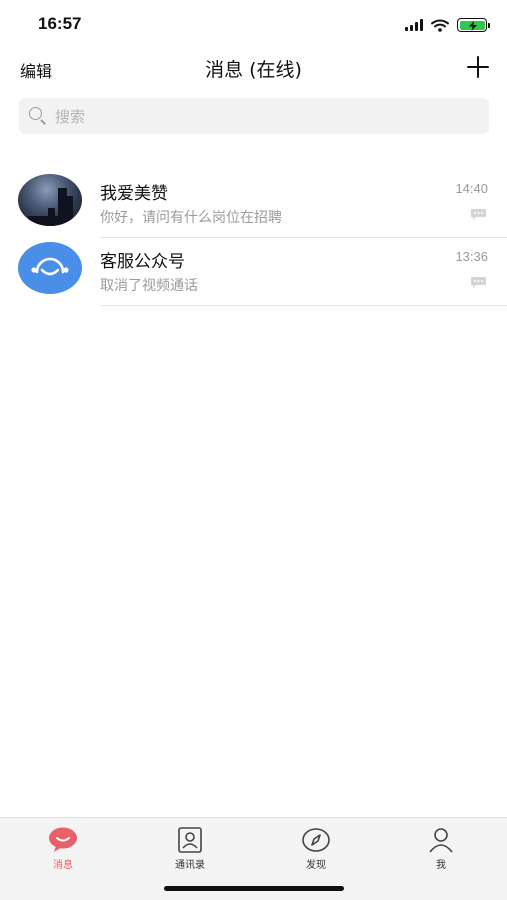  I want to click on home-indicator, so click(254, 888).